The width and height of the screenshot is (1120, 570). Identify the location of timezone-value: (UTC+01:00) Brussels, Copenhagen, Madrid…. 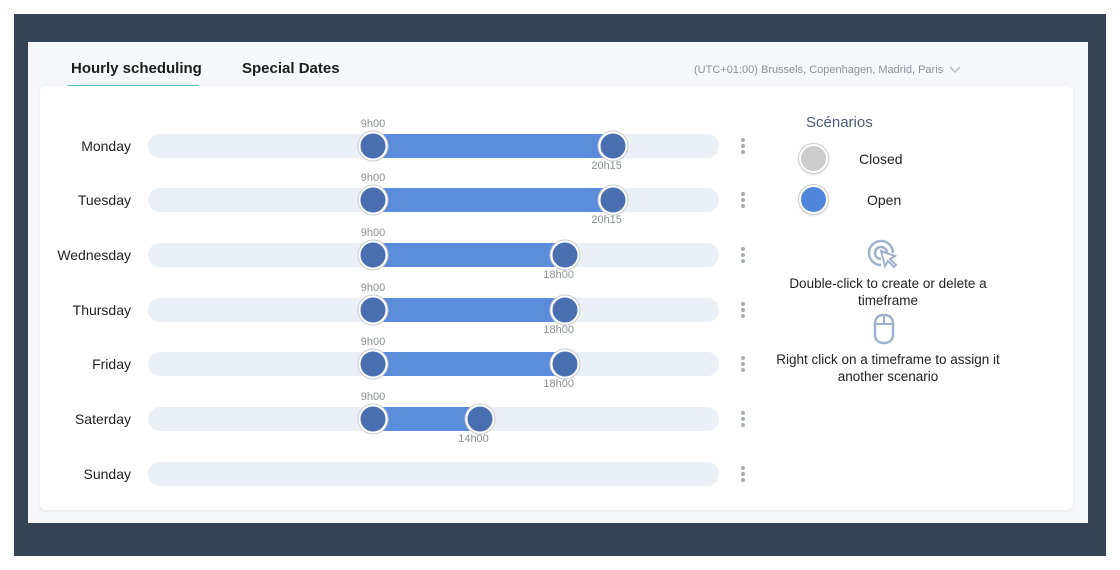
(819, 70).